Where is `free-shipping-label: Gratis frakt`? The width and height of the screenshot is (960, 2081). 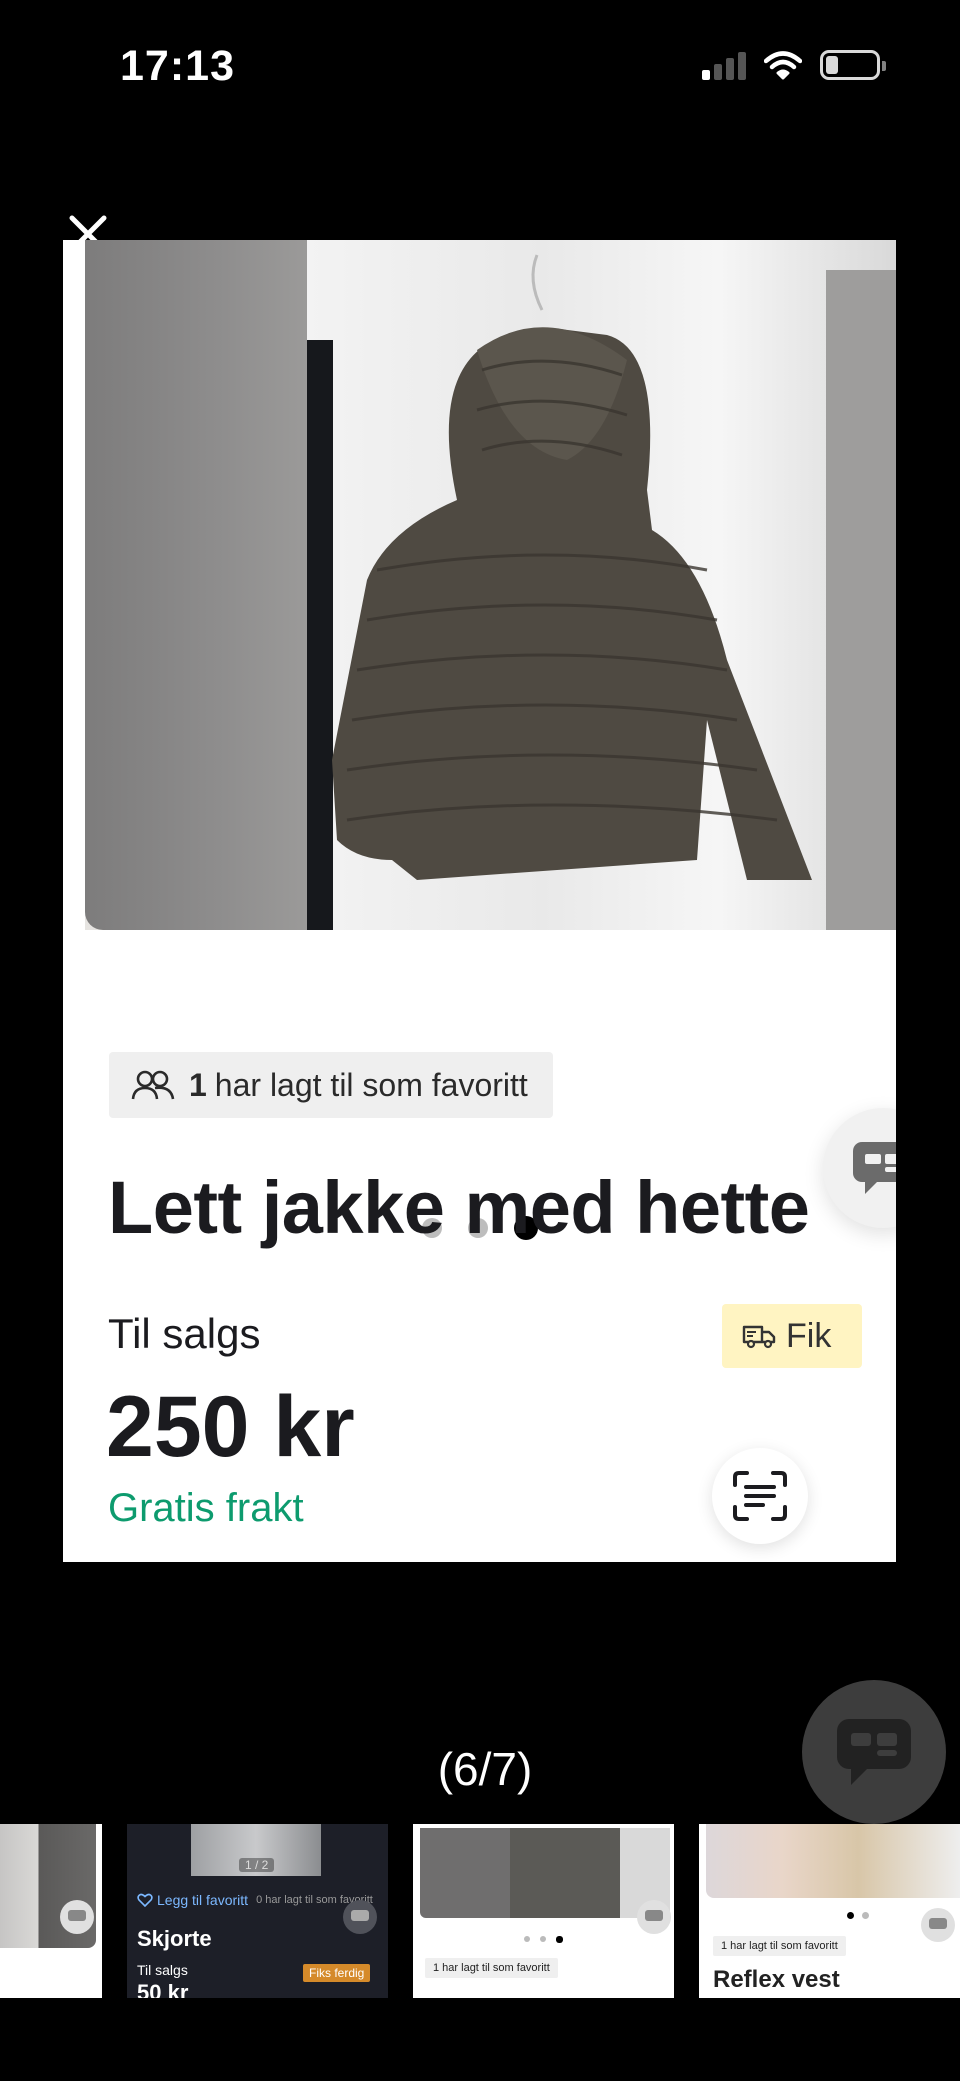 free-shipping-label: Gratis frakt is located at coordinates (206, 1508).